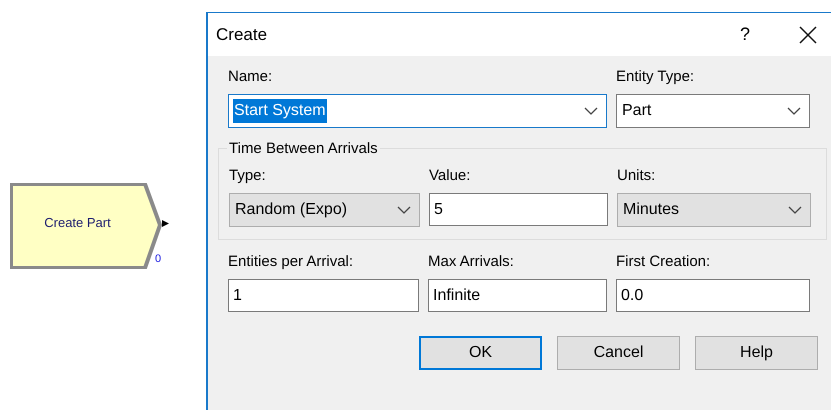 The image size is (831, 410). Describe the element at coordinates (77, 223) in the screenshot. I see `module-label: Create Part` at that location.